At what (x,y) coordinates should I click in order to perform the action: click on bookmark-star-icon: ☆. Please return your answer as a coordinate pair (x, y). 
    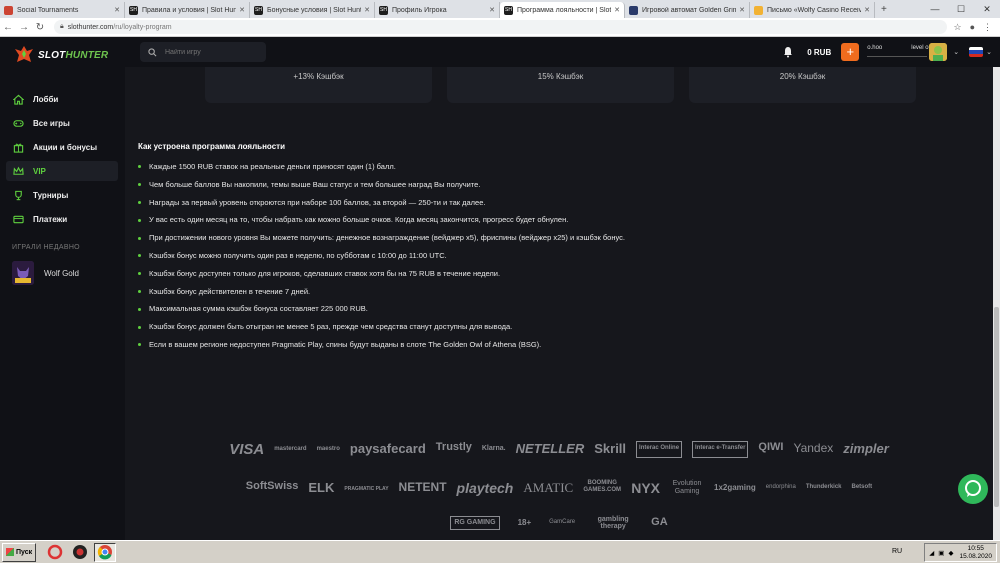
    Looking at the image, I should click on (957, 27).